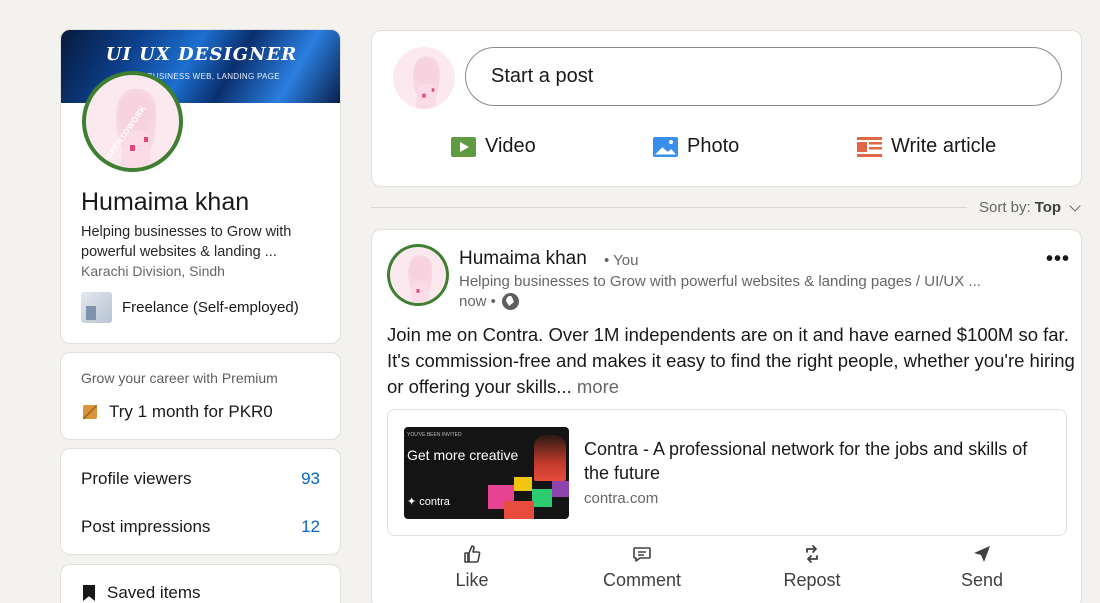 Image resolution: width=1100 pixels, height=603 pixels. I want to click on compose-actions: Video Photo Write article, so click(726, 153).